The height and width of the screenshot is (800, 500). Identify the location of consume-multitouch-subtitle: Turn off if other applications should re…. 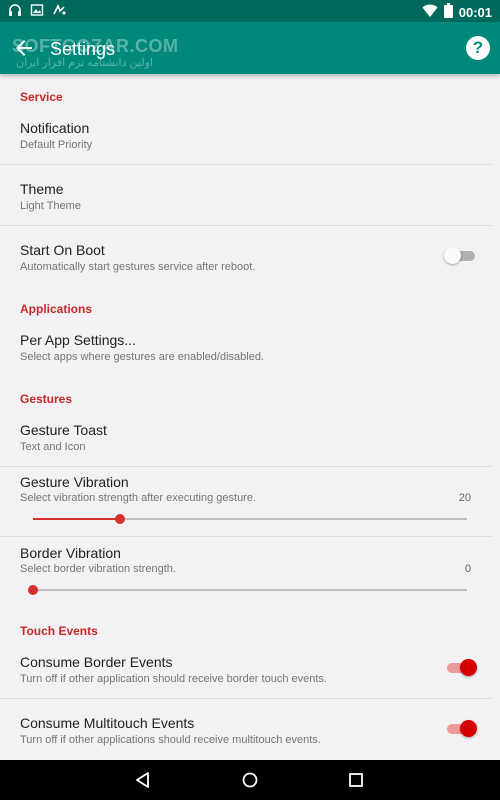
(170, 740).